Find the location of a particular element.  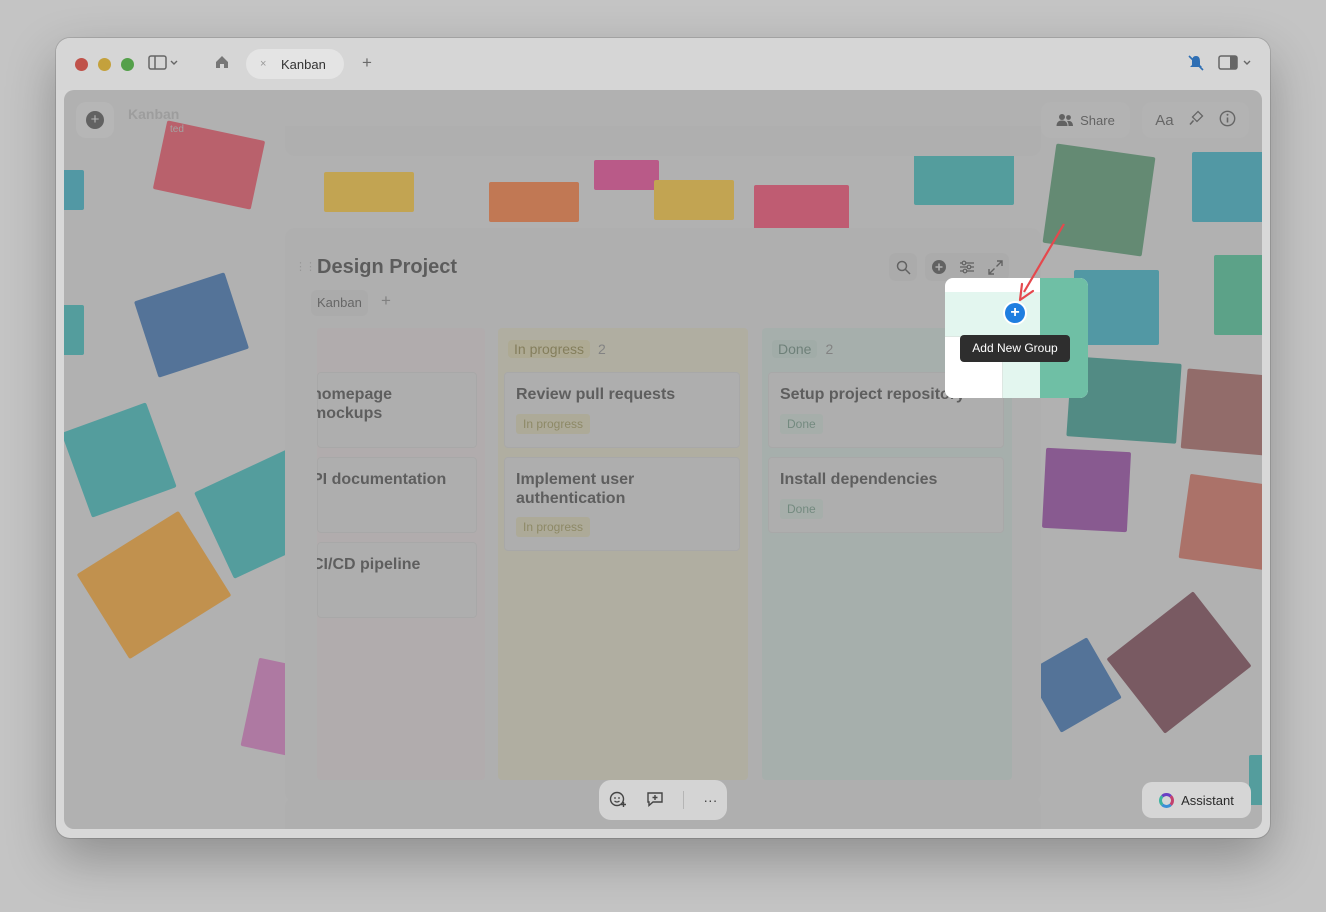

kanban-card: Install dependencies Done is located at coordinates (886, 495).